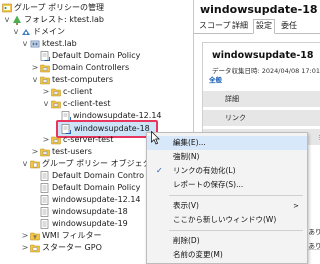 The height and width of the screenshot is (264, 320). I want to click on section-label: リンク, so click(235, 118).